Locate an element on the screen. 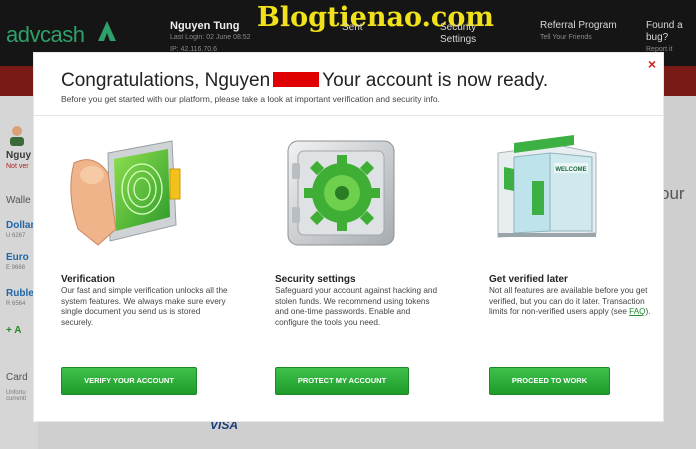  security-safe-icon is located at coordinates (341, 193).